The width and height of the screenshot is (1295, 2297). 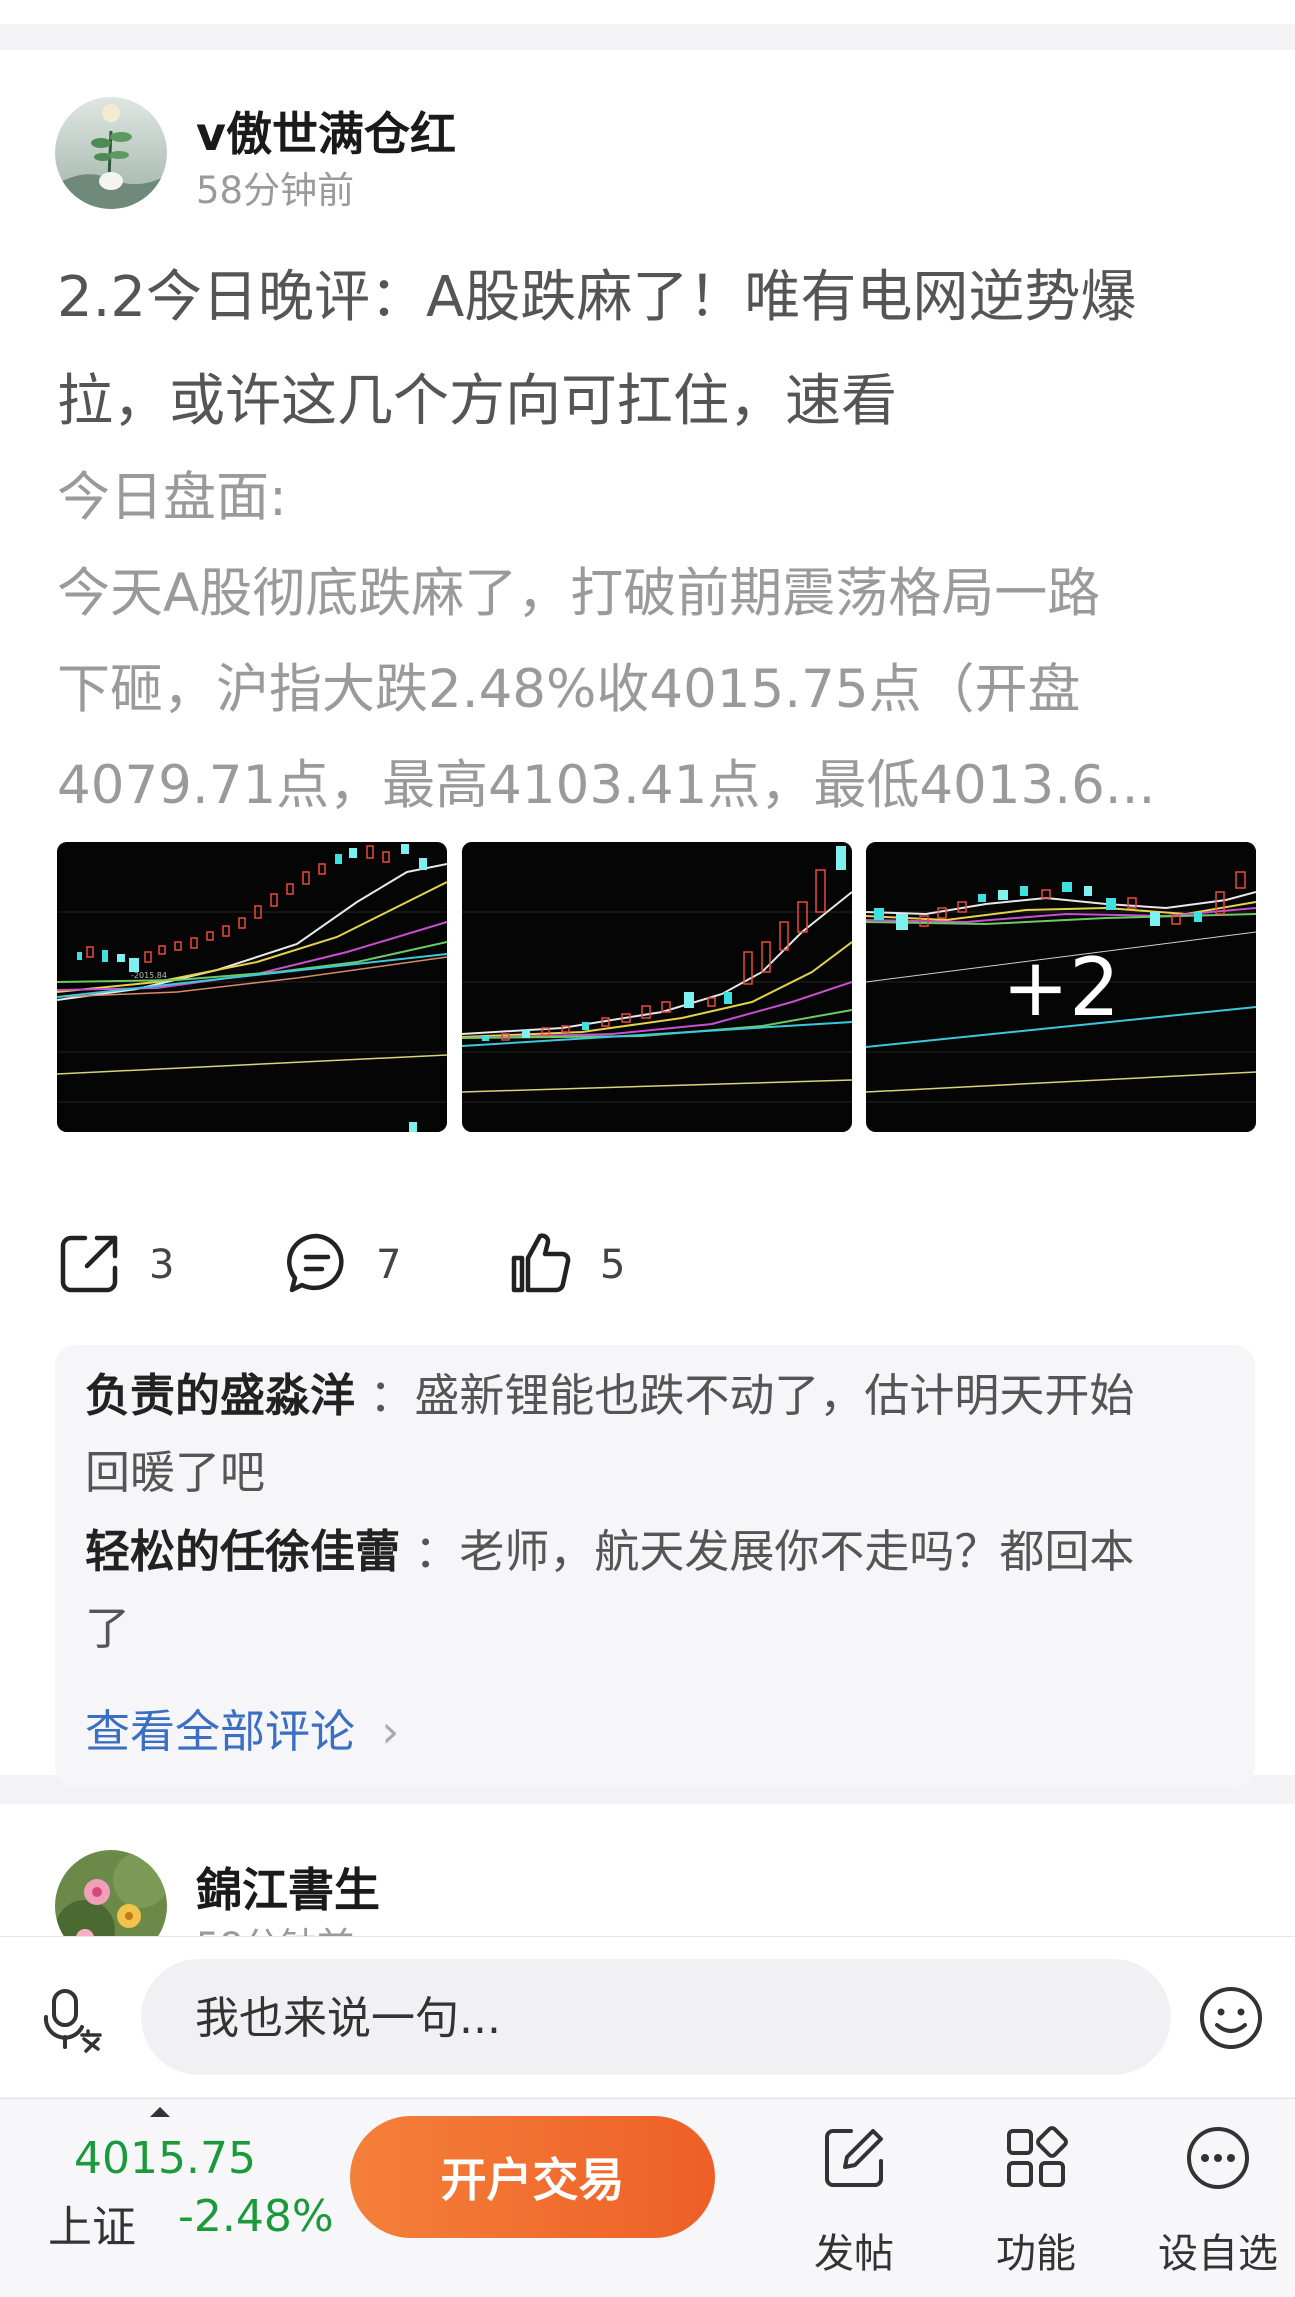 What do you see at coordinates (252, 987) in the screenshot?
I see `post-image-1: -2015.84` at bounding box center [252, 987].